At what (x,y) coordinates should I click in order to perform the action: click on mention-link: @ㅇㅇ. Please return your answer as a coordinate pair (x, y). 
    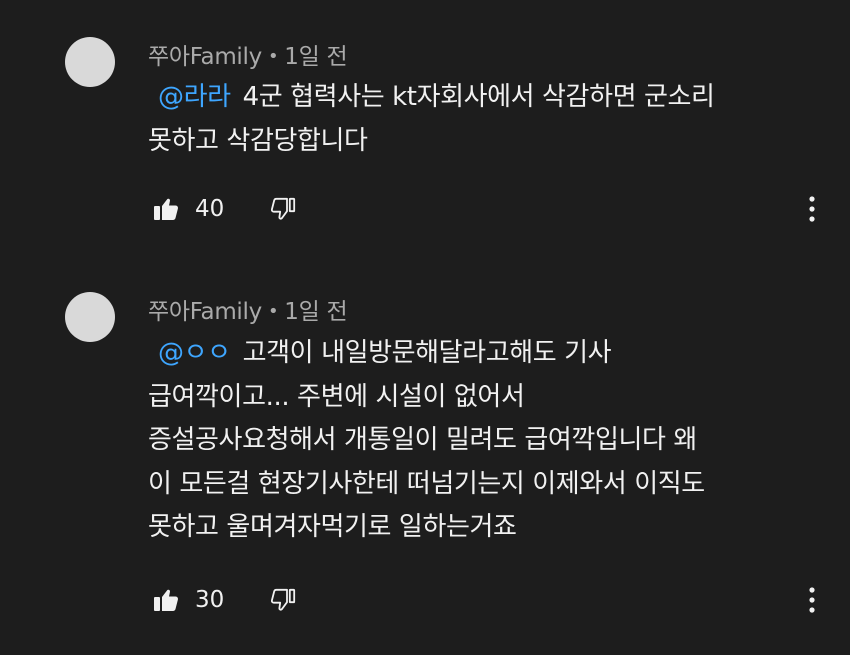
    Looking at the image, I should click on (194, 353).